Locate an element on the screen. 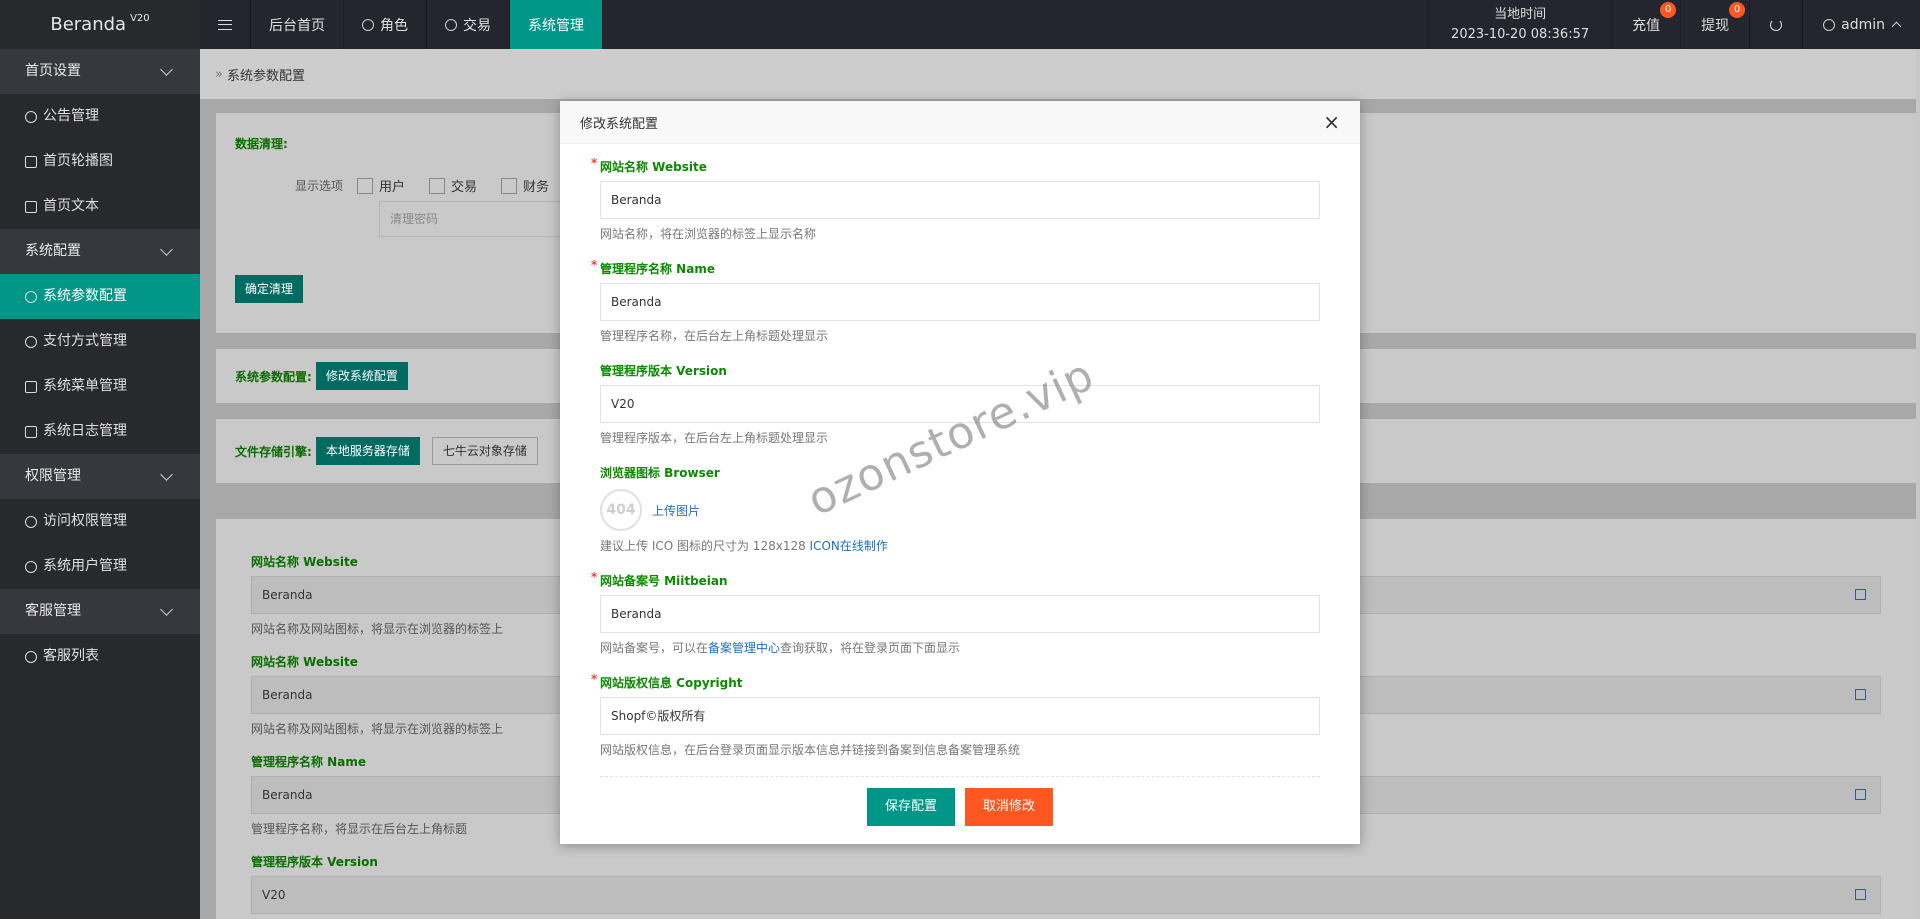 The height and width of the screenshot is (919, 1920). withdraw-button: 提现 0 is located at coordinates (1714, 24).